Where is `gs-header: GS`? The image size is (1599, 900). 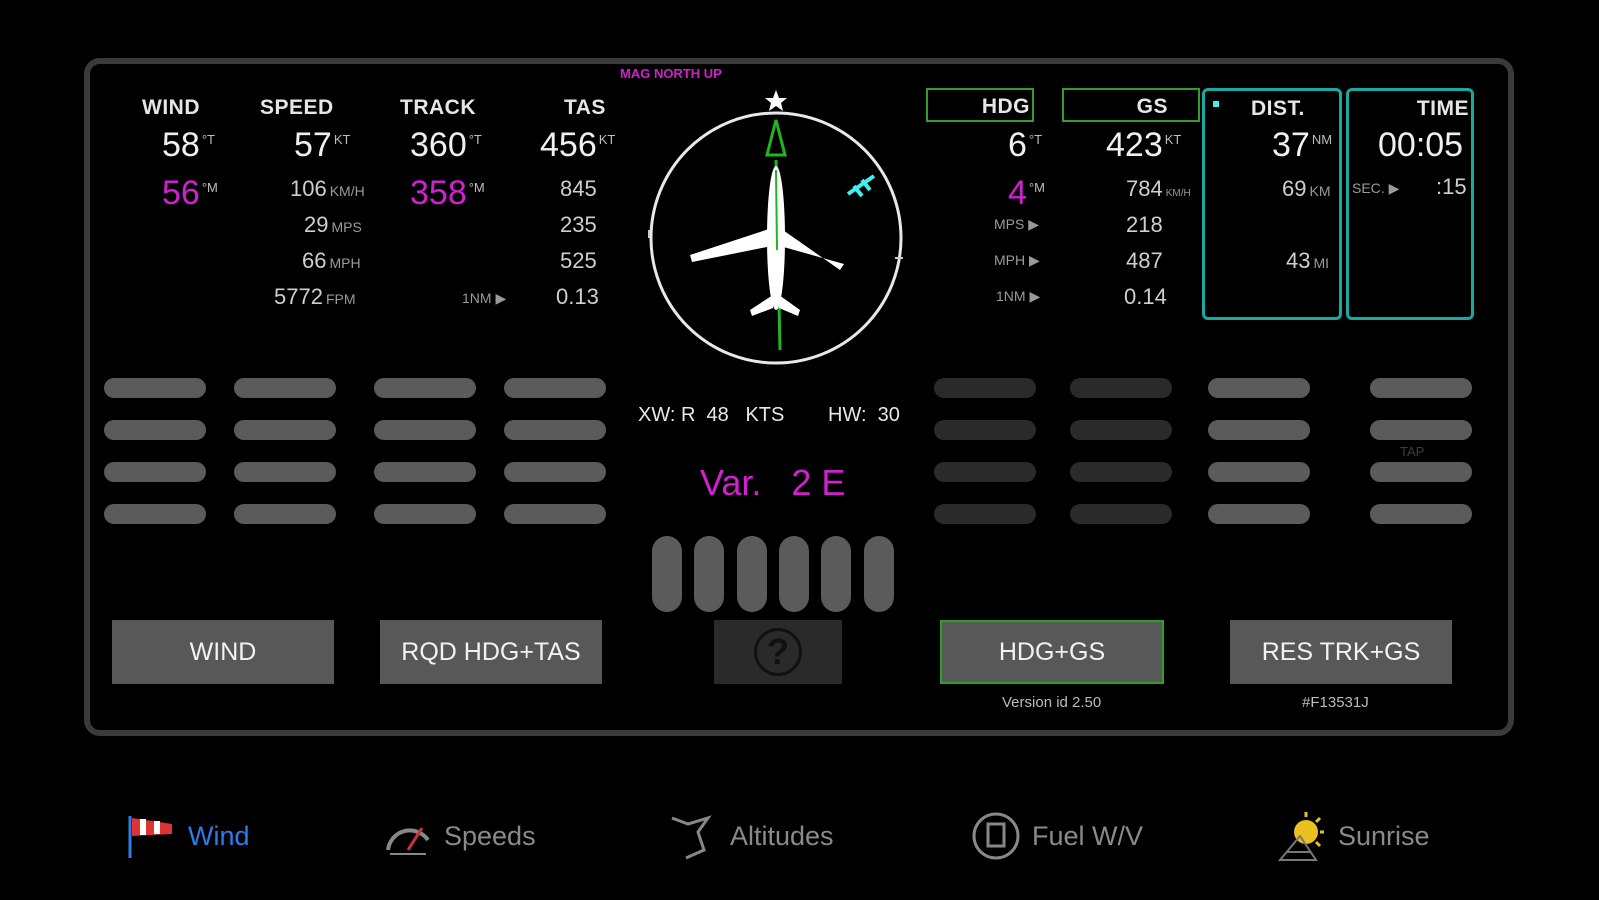 gs-header: GS is located at coordinates (1152, 106).